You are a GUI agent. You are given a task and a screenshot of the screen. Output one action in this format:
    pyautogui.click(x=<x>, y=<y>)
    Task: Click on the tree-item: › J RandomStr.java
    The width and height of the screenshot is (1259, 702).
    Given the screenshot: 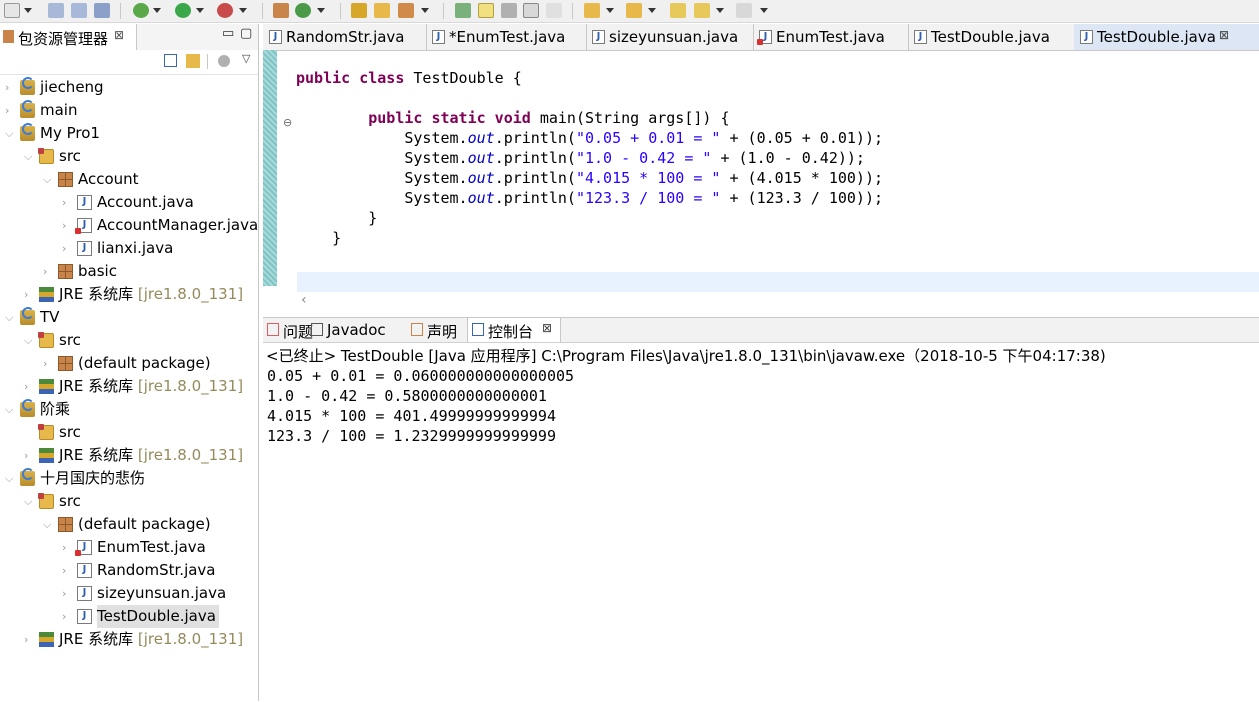 What is the action you would take?
    pyautogui.click(x=129, y=570)
    